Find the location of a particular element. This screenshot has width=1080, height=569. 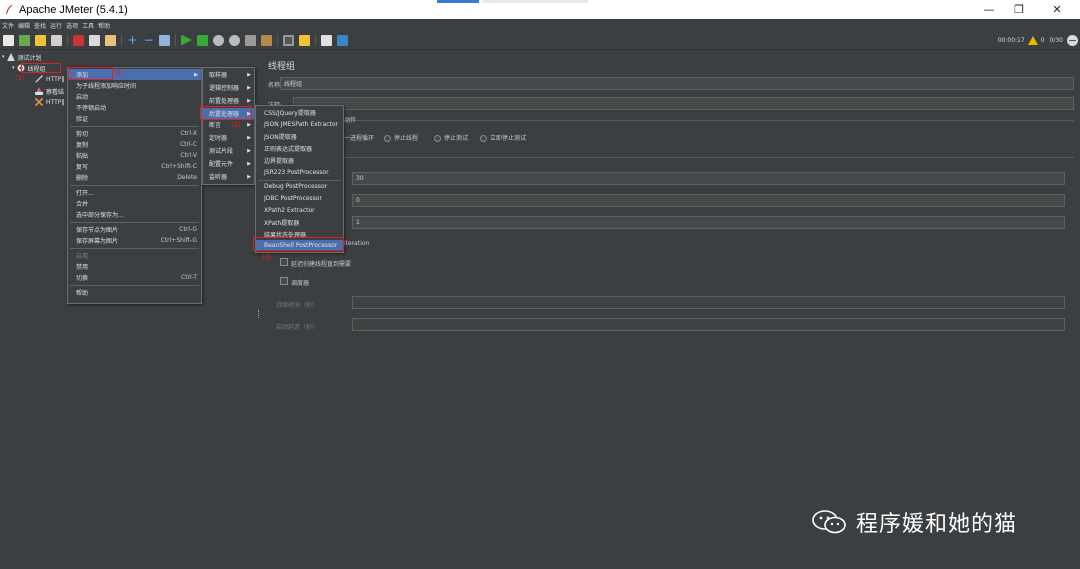

pp-item-regex-extractor: 正则表达式提取器 is located at coordinates (299, 148).